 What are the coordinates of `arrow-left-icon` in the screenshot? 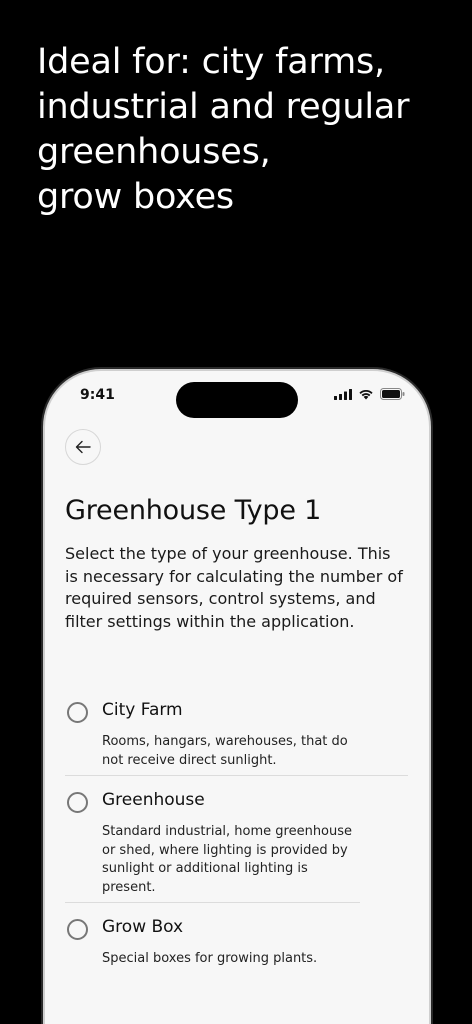 It's located at (83, 447).